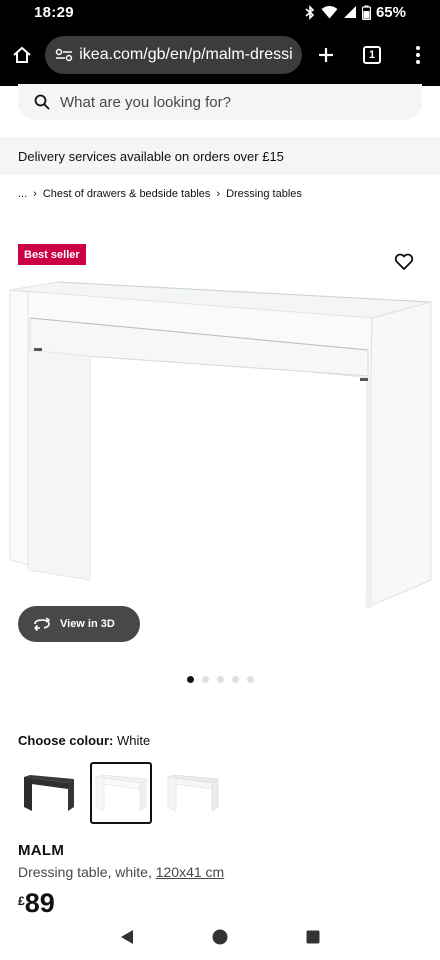 This screenshot has width=440, height=960. Describe the element at coordinates (87, 872) in the screenshot. I see `product-description-text: Dressing table, white,` at that location.